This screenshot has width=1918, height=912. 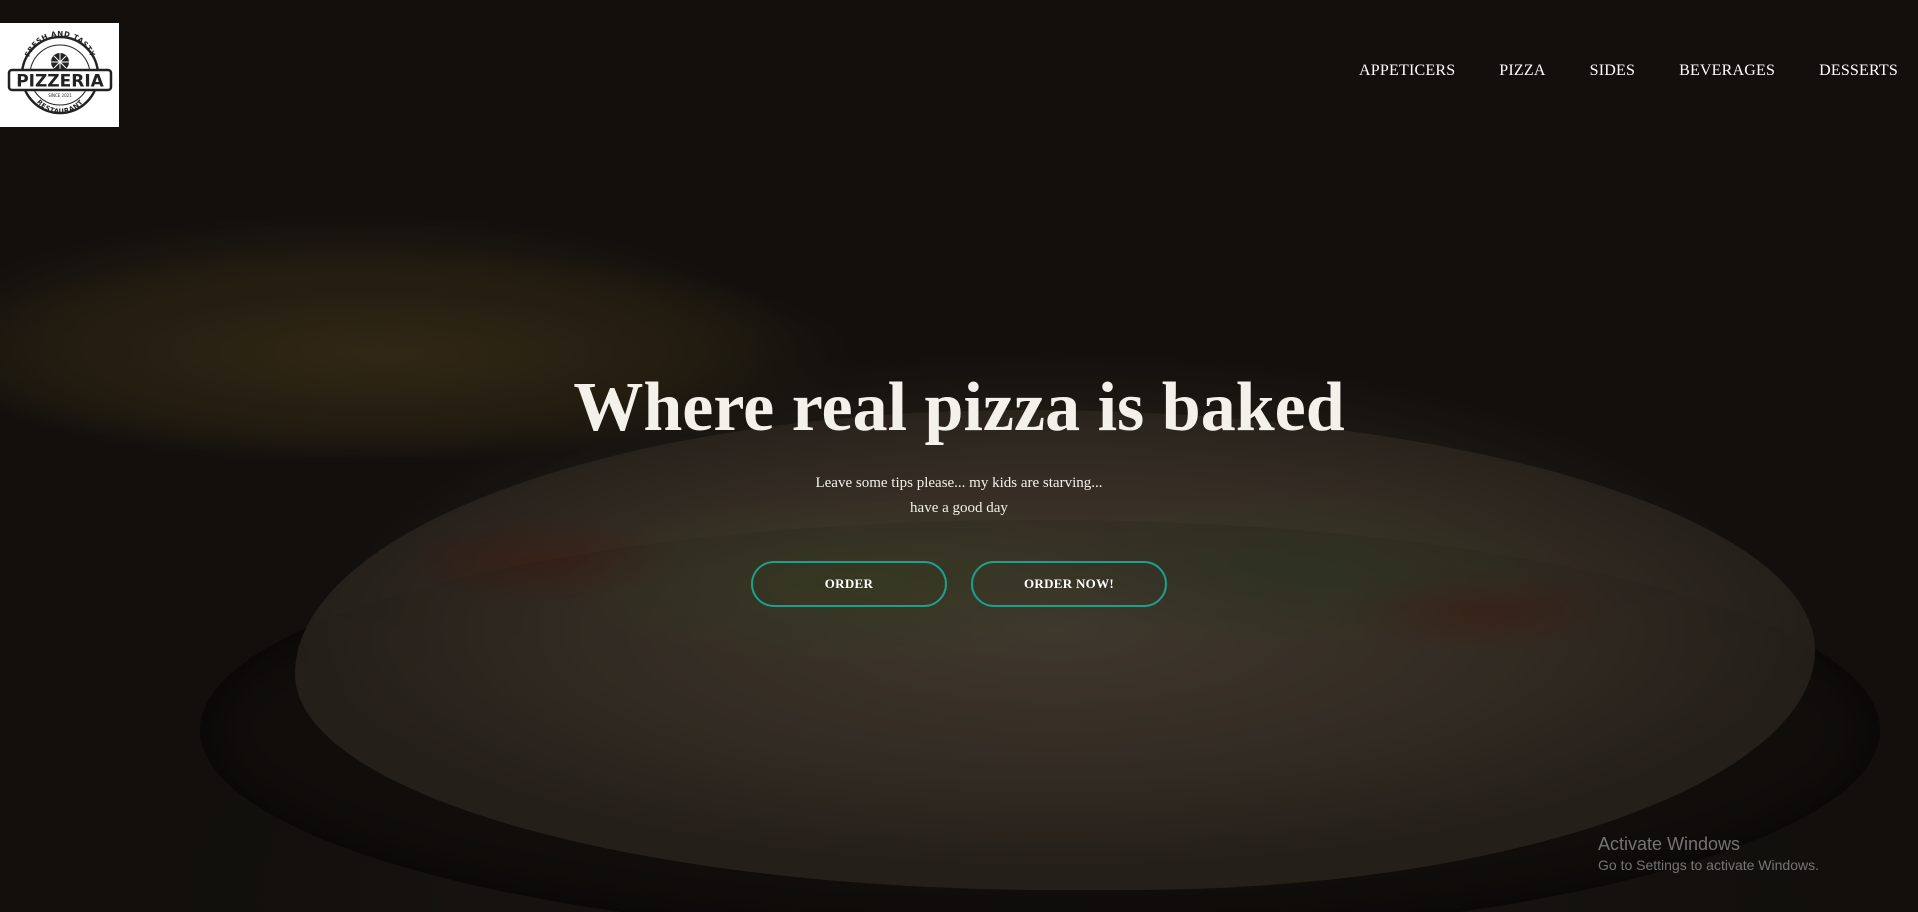 What do you see at coordinates (1069, 584) in the screenshot?
I see `order-now-button: ORDER NOW!` at bounding box center [1069, 584].